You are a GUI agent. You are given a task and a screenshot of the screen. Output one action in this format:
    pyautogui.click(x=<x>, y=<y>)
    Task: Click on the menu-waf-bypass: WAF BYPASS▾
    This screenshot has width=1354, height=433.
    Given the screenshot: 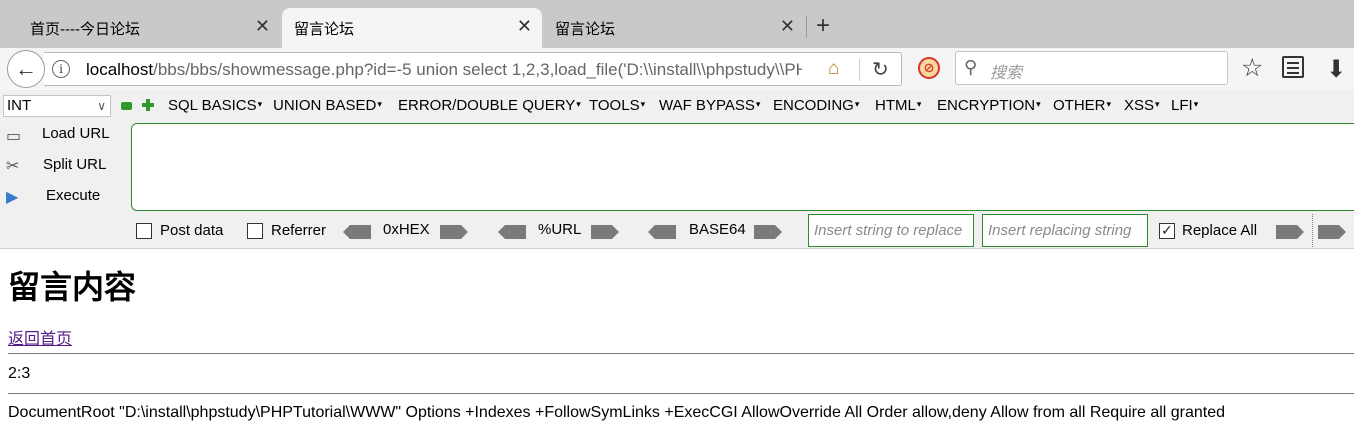 What is the action you would take?
    pyautogui.click(x=709, y=105)
    